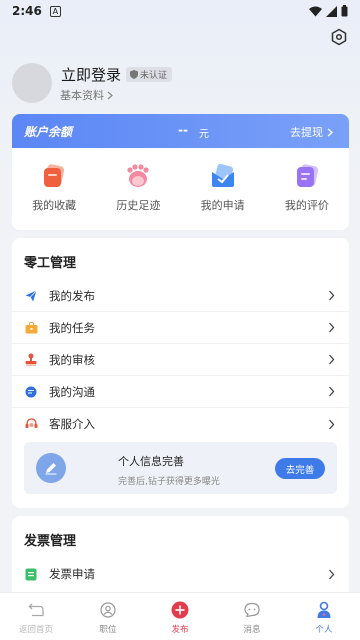  Describe the element at coordinates (31, 296) in the screenshot. I see `paper-plane-icon` at that location.